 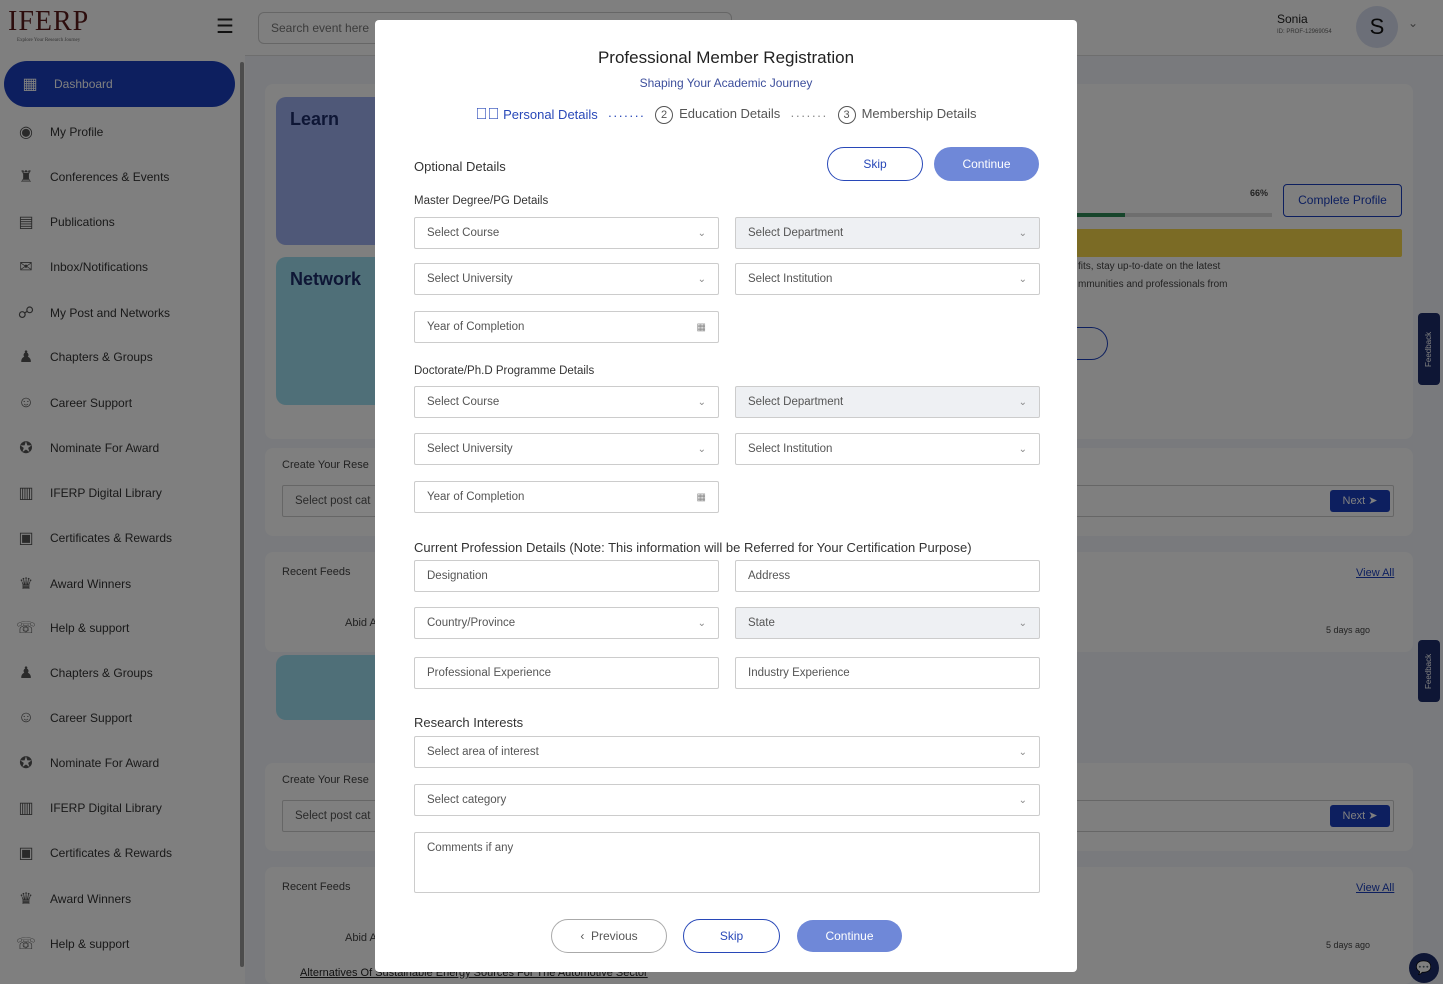 What do you see at coordinates (481, 201) in the screenshot?
I see `master-heading: Master Degree/PG Details` at bounding box center [481, 201].